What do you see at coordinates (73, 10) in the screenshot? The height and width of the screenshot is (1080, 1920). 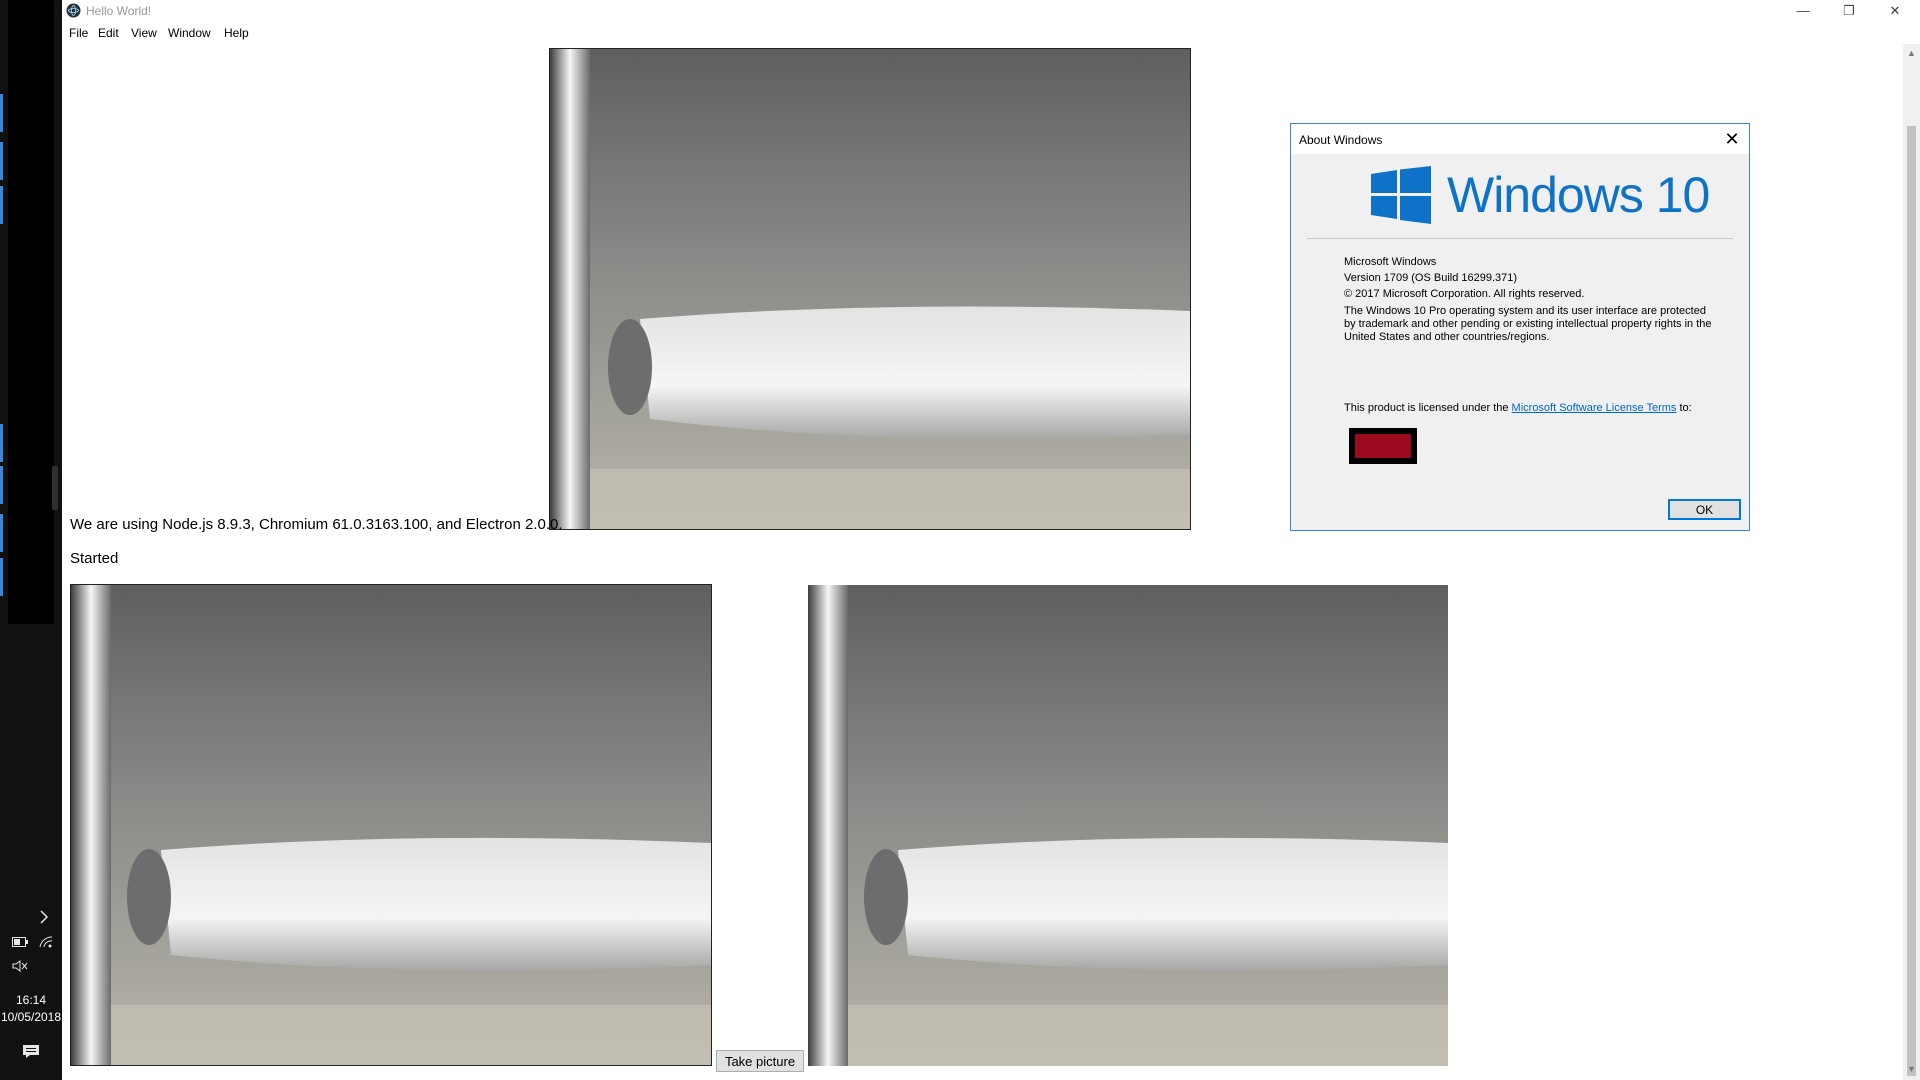 I see `electron-app-icon` at bounding box center [73, 10].